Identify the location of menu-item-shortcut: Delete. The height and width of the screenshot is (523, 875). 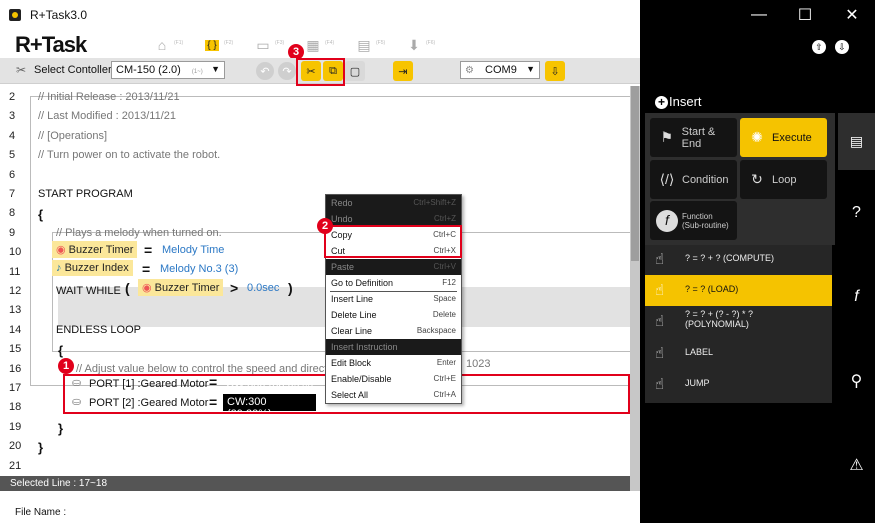
(444, 314).